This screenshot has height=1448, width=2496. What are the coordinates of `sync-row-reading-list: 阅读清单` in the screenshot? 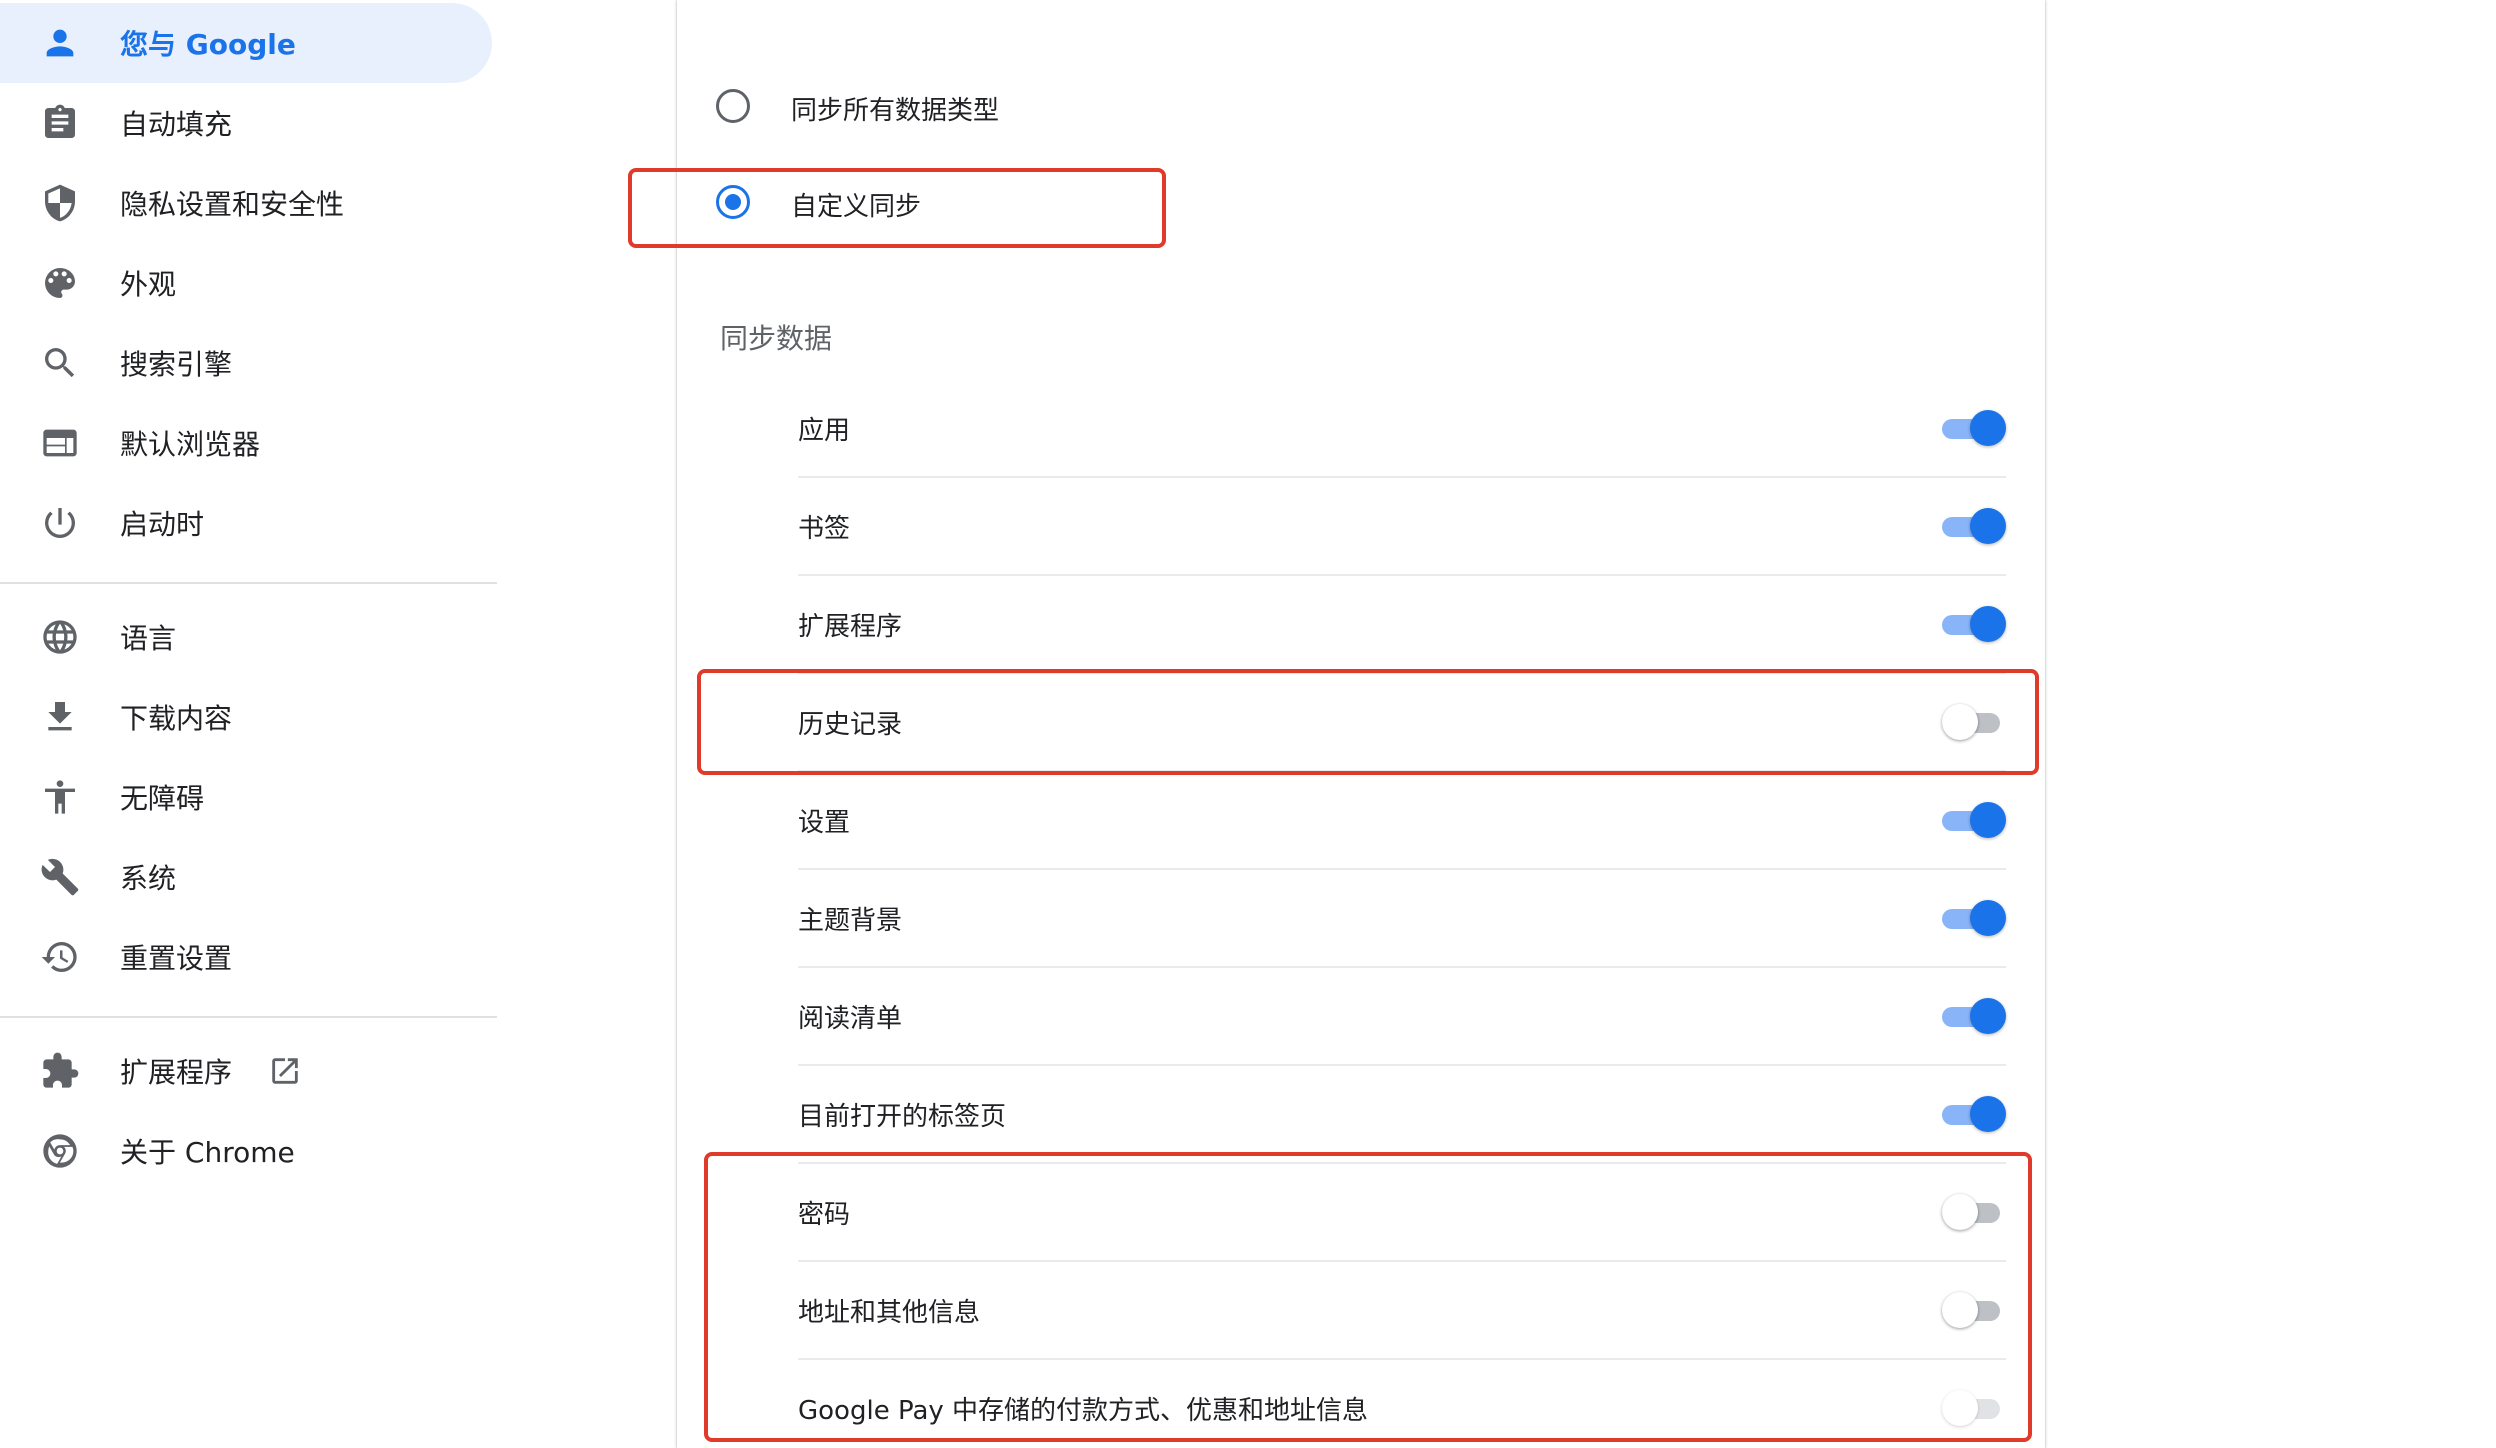 It's located at (1402, 1015).